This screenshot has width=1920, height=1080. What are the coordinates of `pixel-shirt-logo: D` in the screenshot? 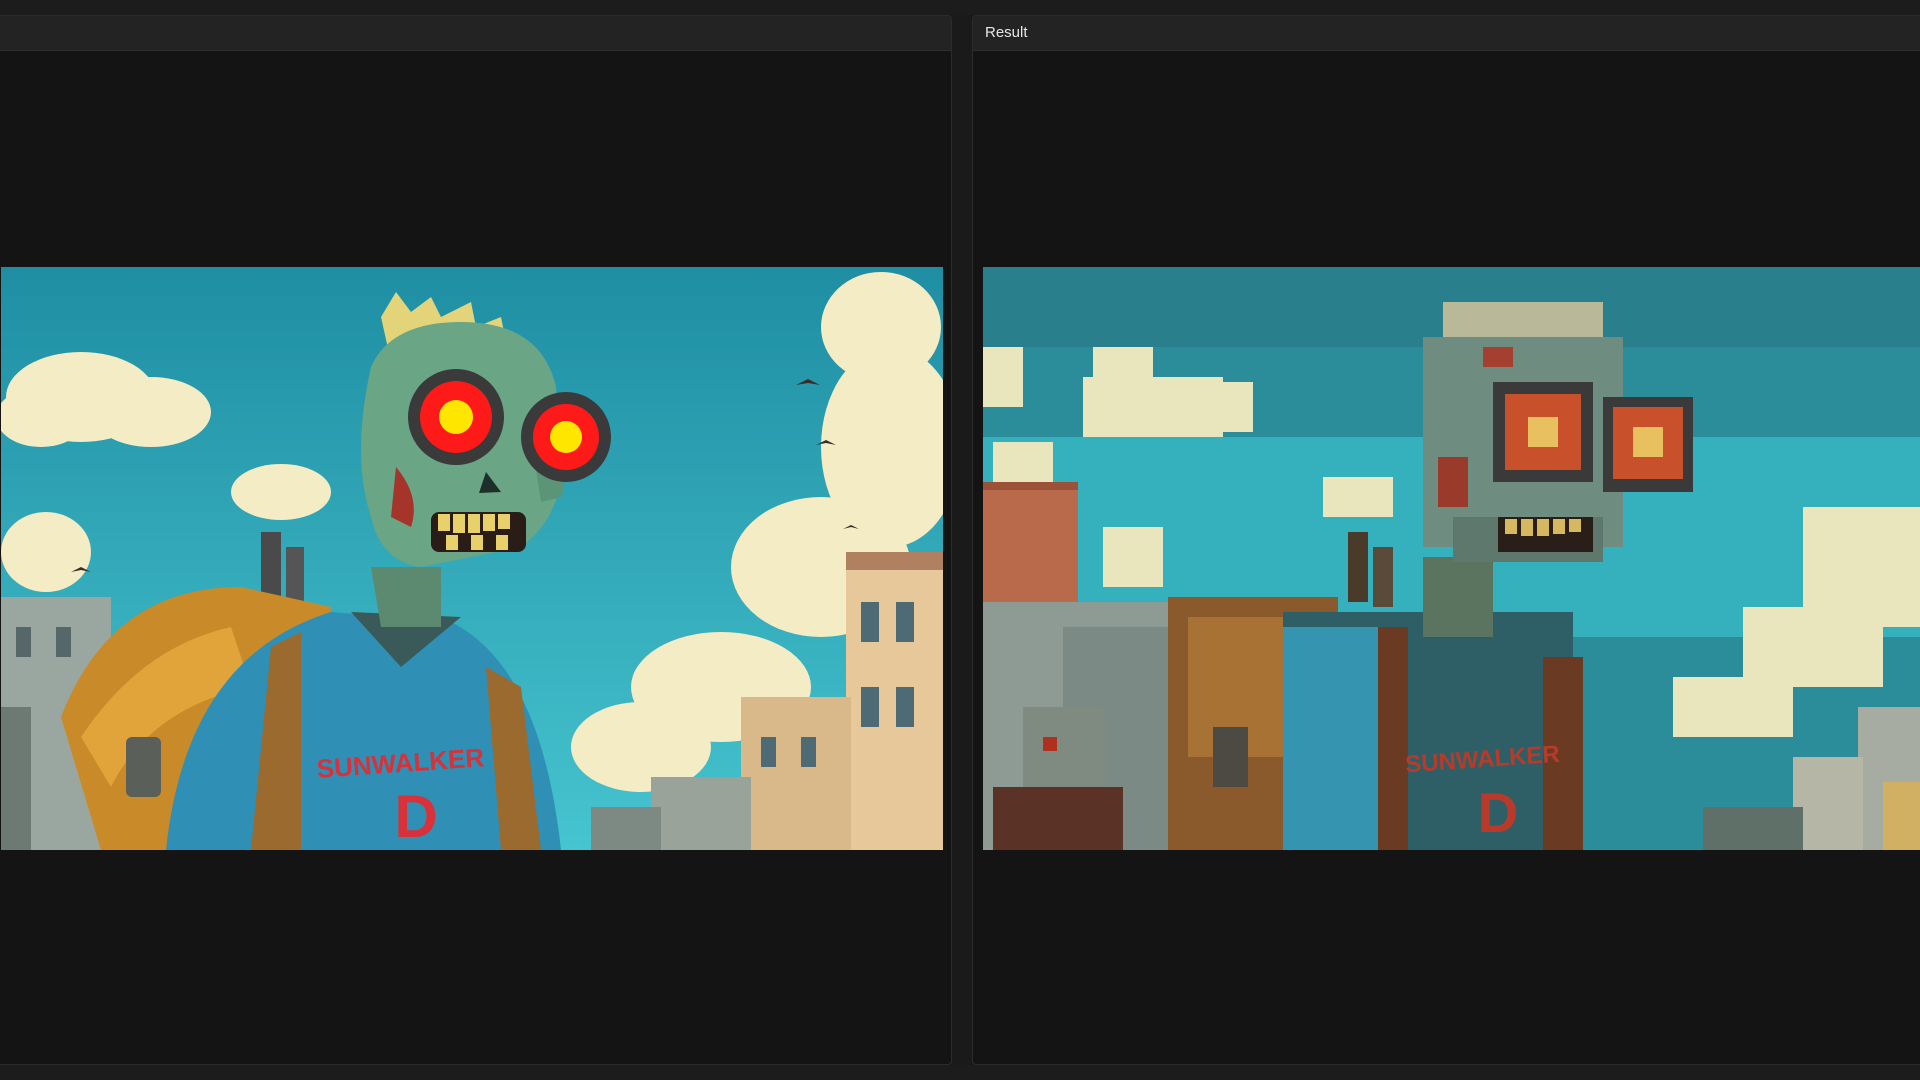 It's located at (1498, 812).